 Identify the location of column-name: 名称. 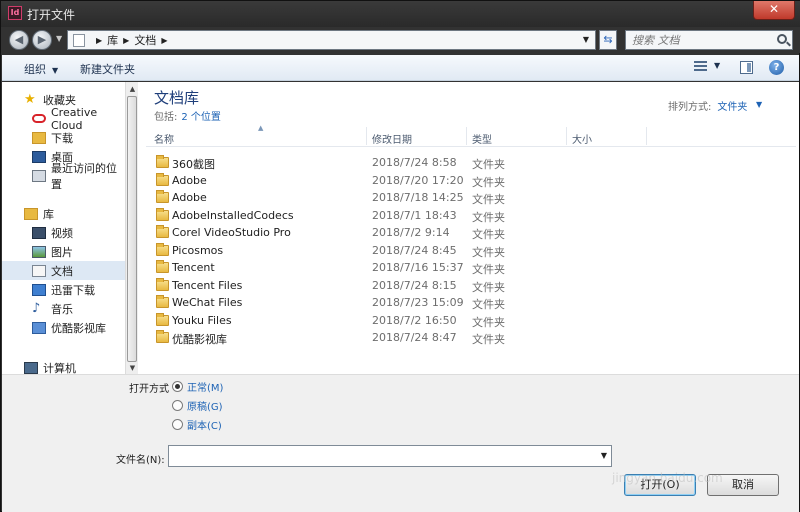
(164, 139).